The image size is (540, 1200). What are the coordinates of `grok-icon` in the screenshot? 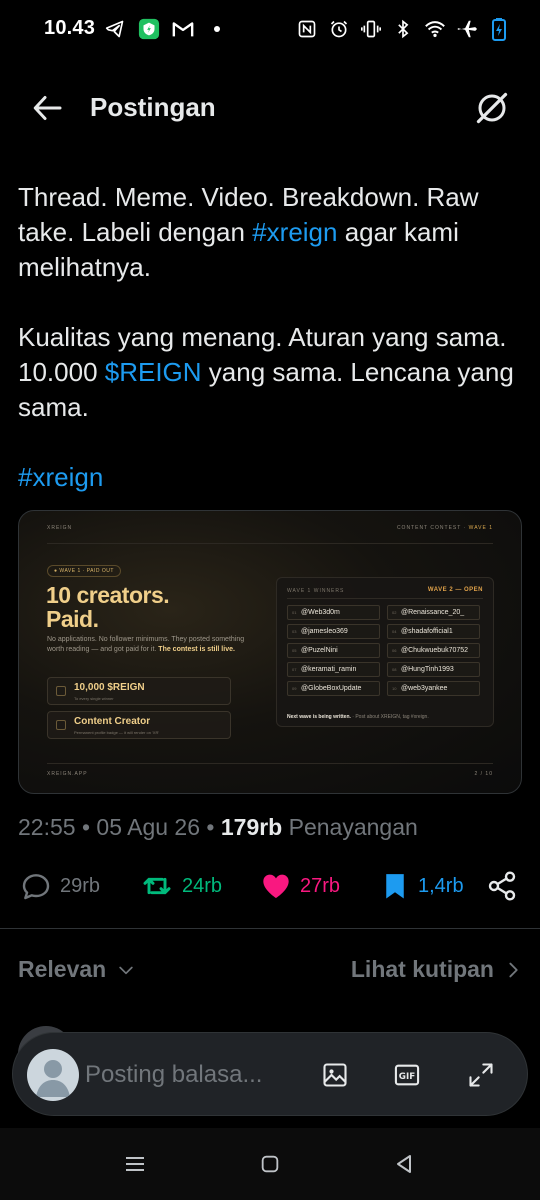 It's located at (492, 108).